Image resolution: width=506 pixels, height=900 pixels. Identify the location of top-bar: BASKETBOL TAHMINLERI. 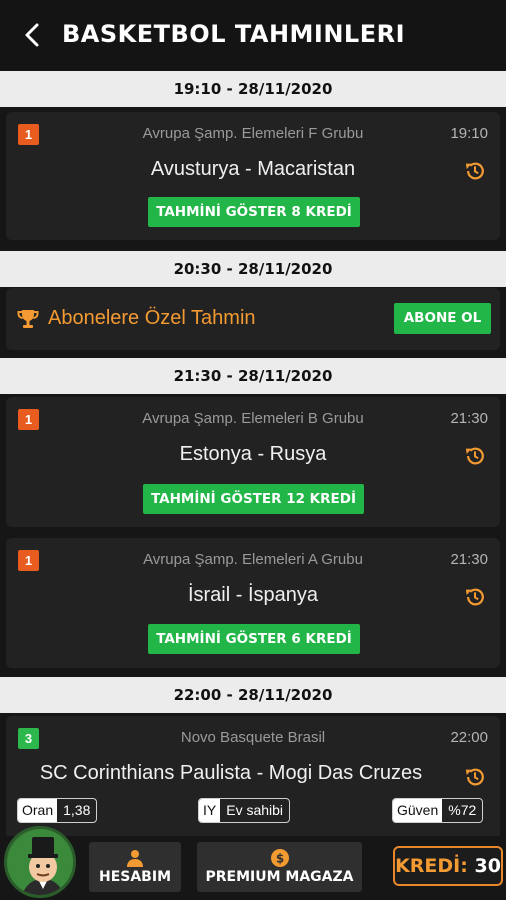
(253, 35).